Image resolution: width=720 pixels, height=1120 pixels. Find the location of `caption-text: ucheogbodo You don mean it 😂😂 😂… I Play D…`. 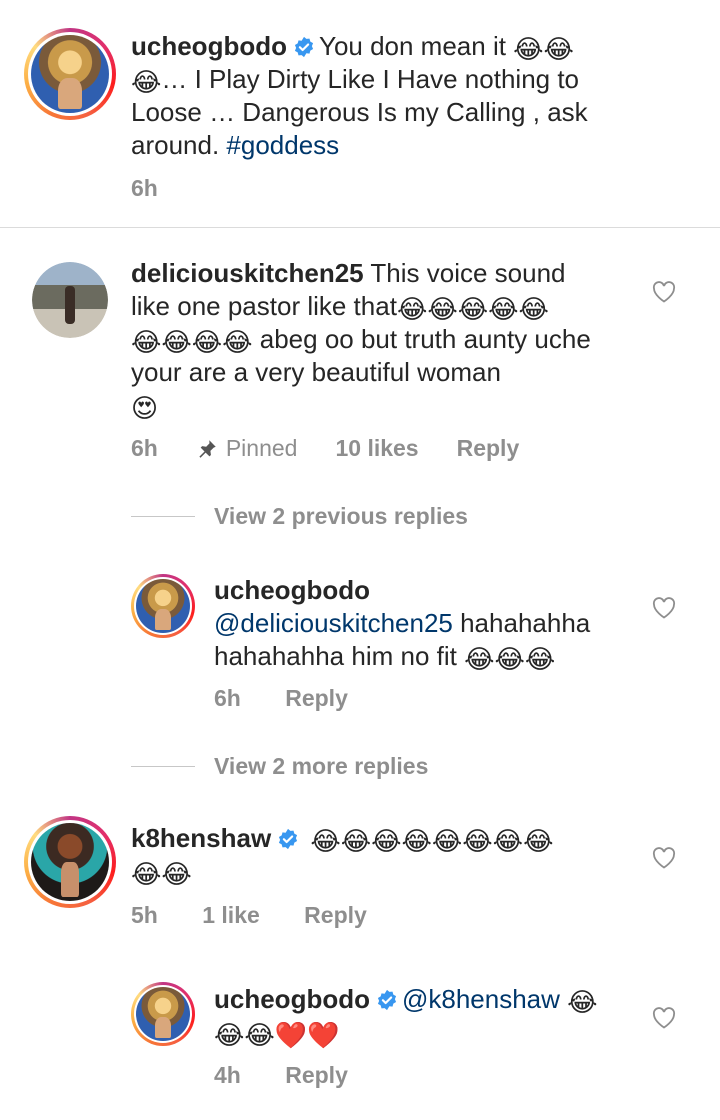

caption-text: ucheogbodo You don mean it 😂😂 😂… I Play D… is located at coordinates (381, 96).